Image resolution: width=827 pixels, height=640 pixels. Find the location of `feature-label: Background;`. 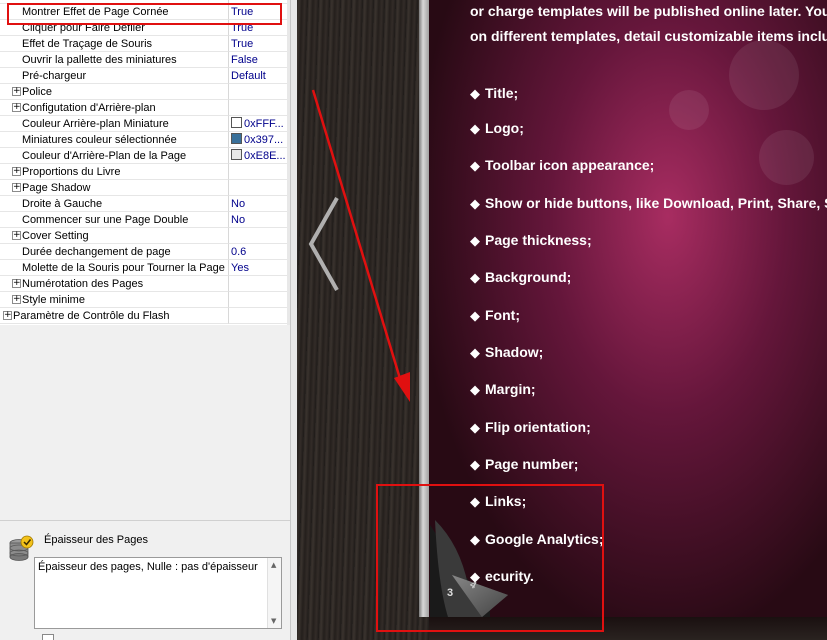

feature-label: Background; is located at coordinates (528, 277).